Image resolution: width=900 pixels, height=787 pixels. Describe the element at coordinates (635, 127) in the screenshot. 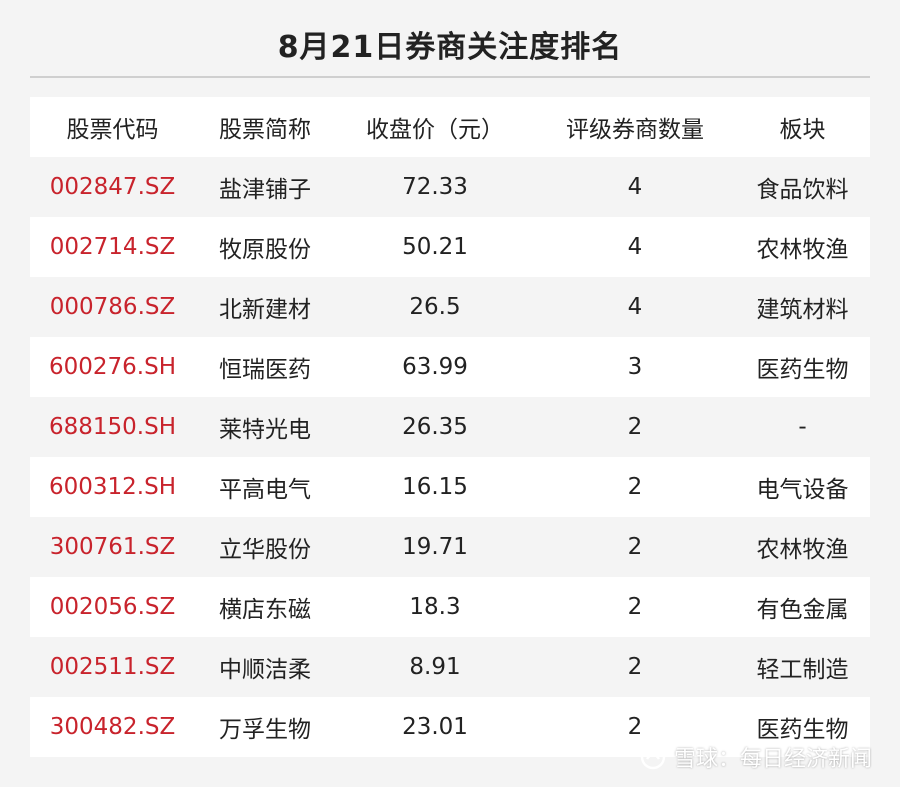

I see `header-broker-count: 评级券商数量` at that location.